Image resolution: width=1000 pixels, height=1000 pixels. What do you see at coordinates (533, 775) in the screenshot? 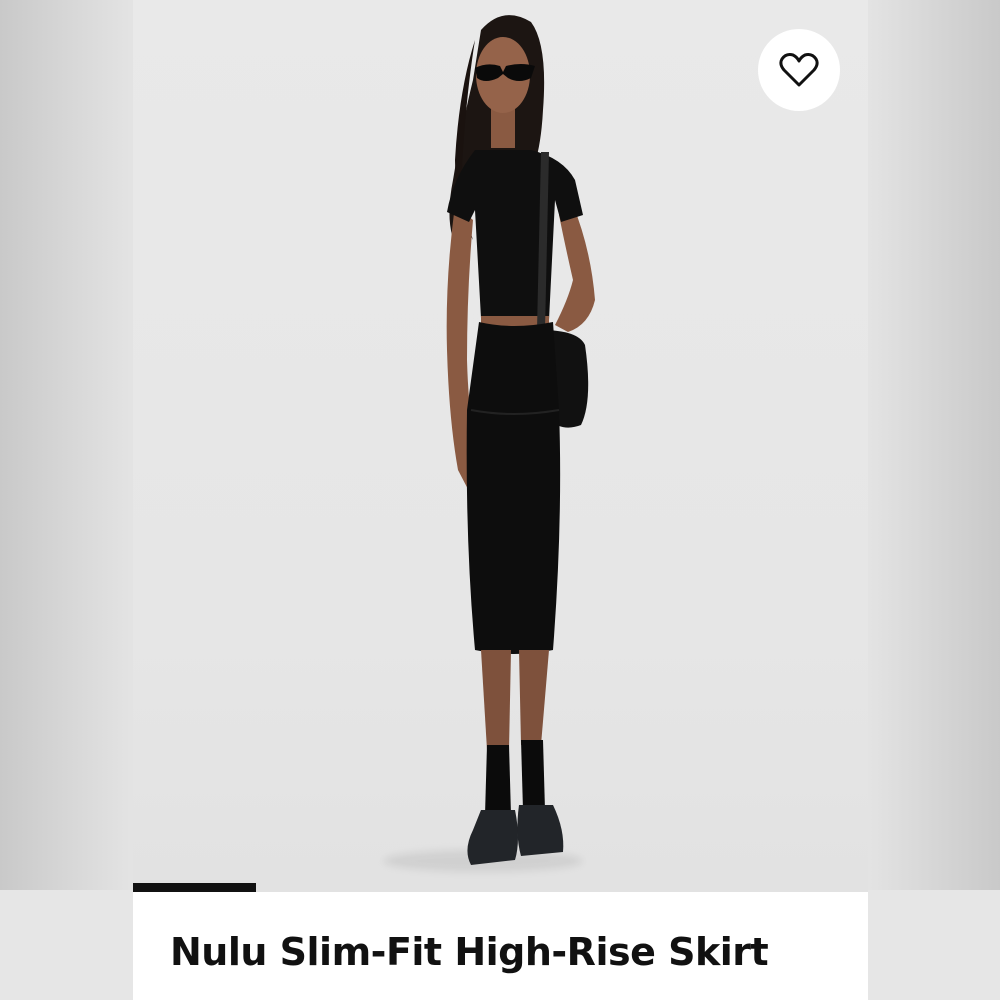
I see `right-sock` at bounding box center [533, 775].